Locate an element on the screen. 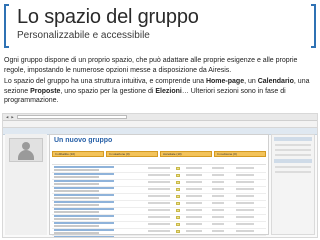 This screenshot has width=320, height=240. calendario-term: Calendario is located at coordinates (275, 81).